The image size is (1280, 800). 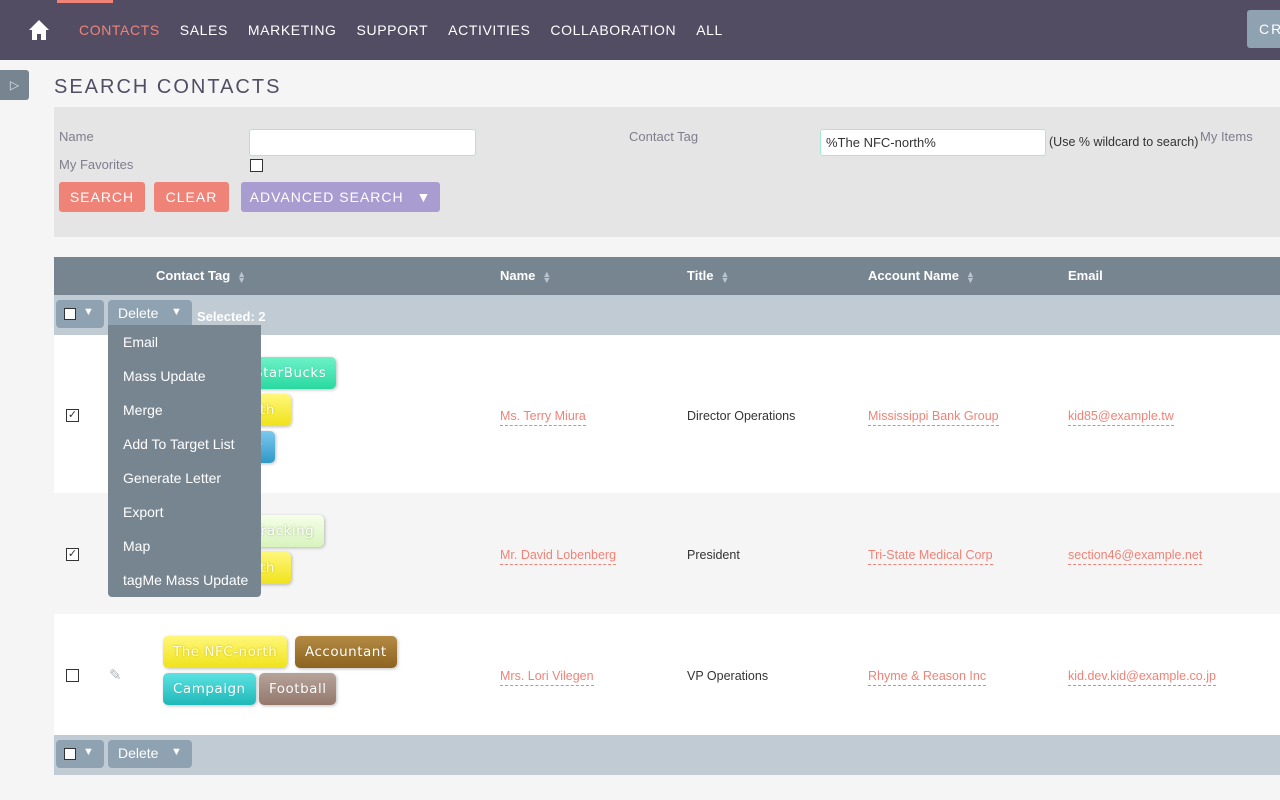 What do you see at coordinates (547, 677) in the screenshot?
I see `contact-name-link: Mrs. Lori Vilegen` at bounding box center [547, 677].